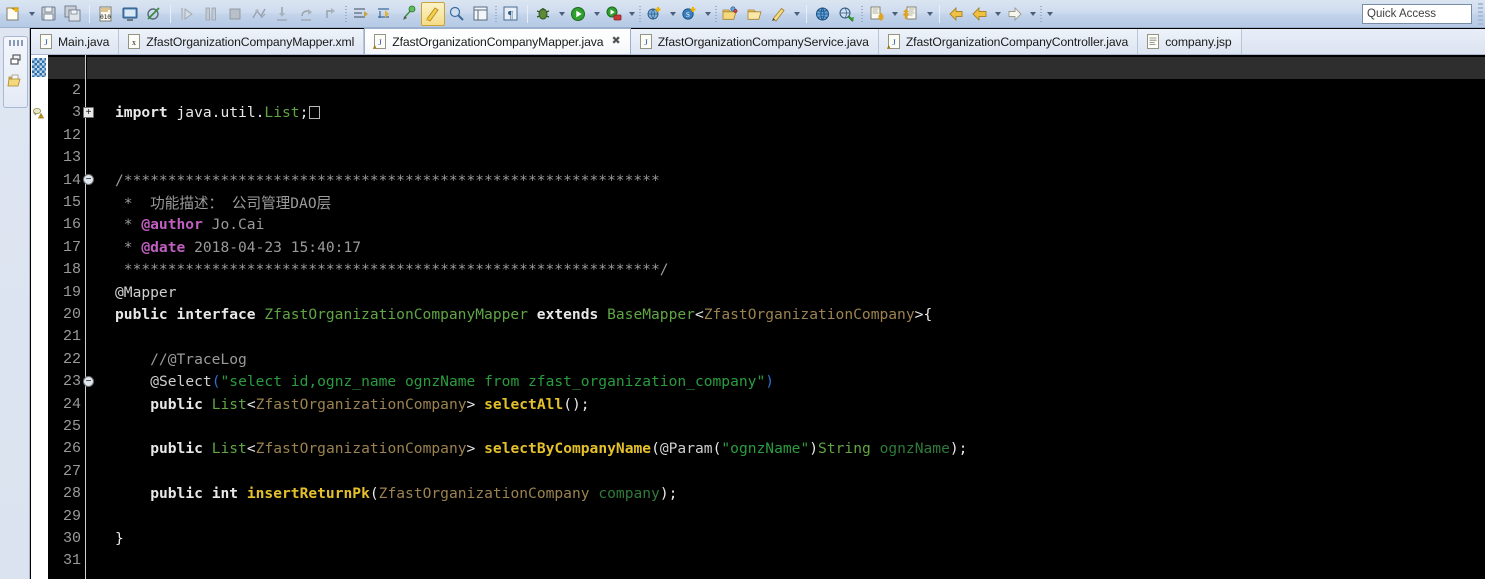 This screenshot has height=579, width=1485. Describe the element at coordinates (14, 14) in the screenshot. I see `new-wizard-icon` at that location.